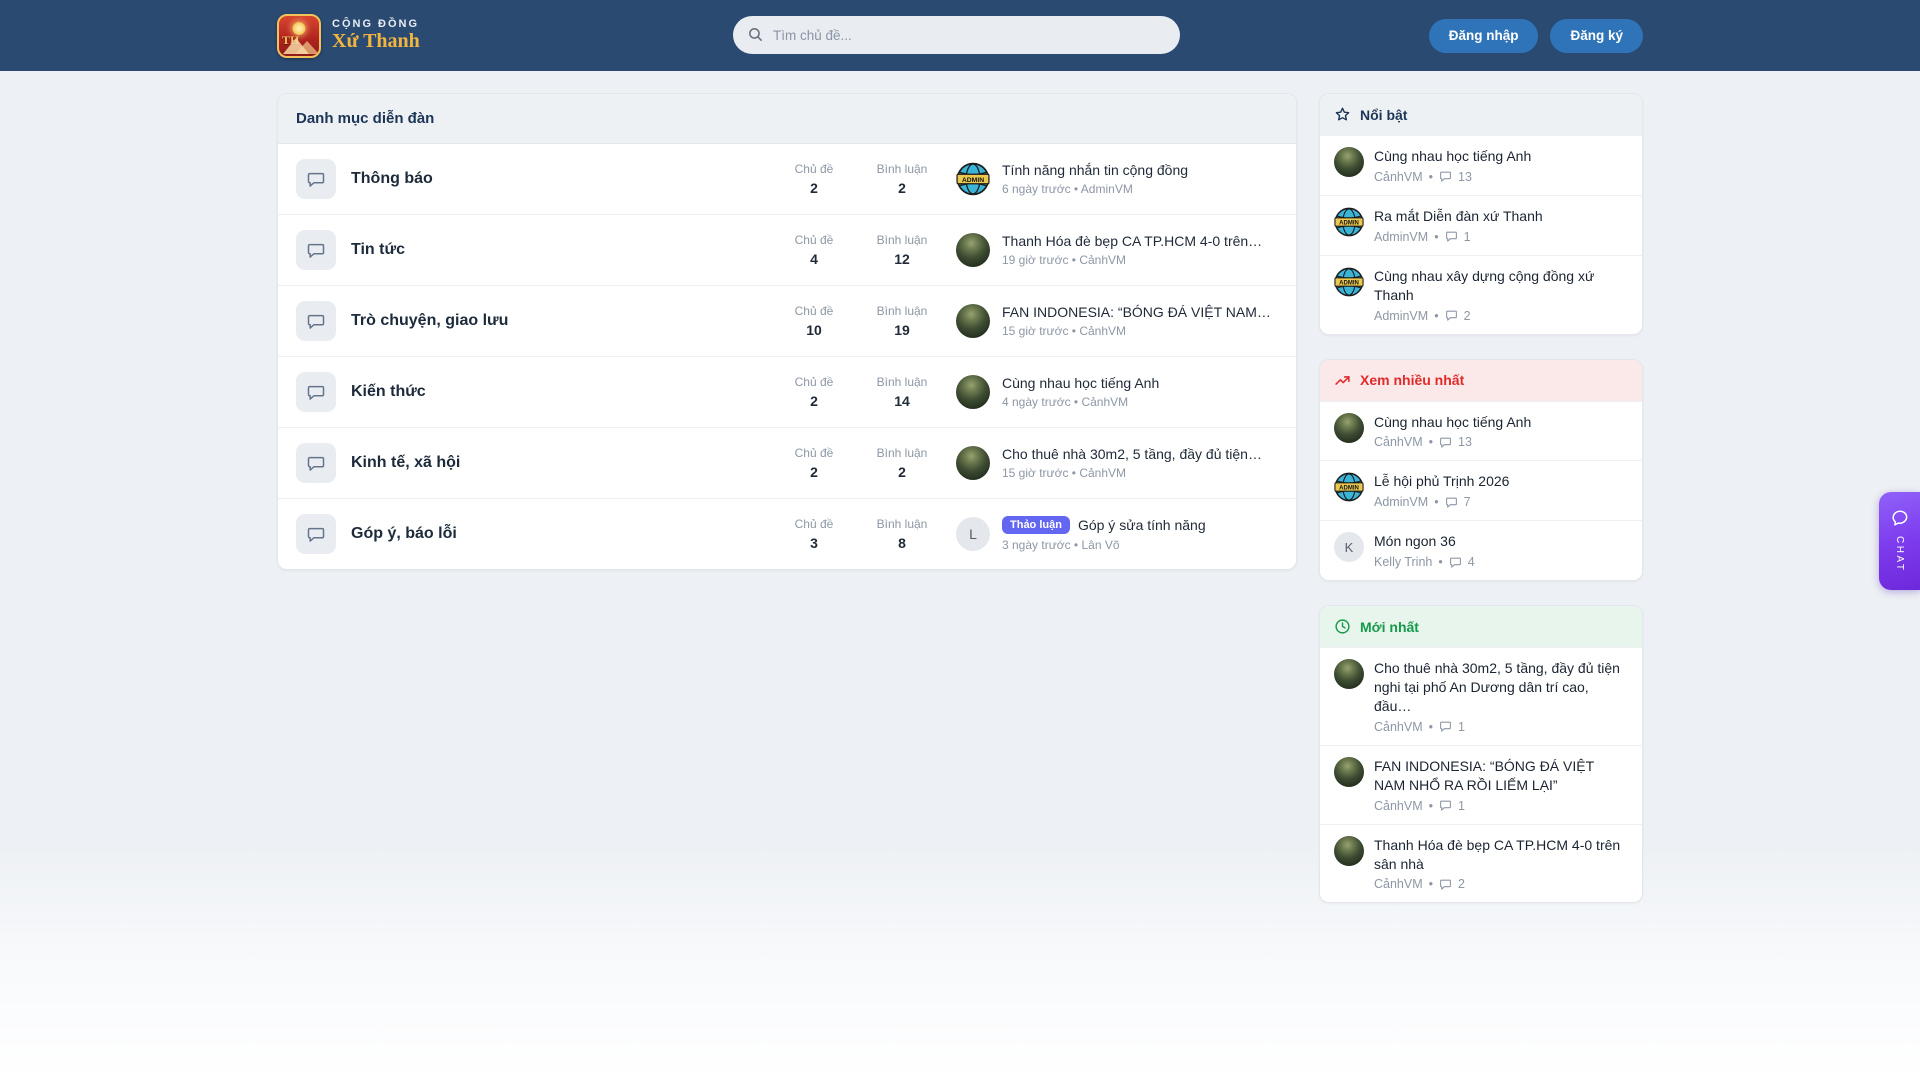  I want to click on latest-post-meta: 15 giờ trước • CảnhVM, so click(1064, 473).